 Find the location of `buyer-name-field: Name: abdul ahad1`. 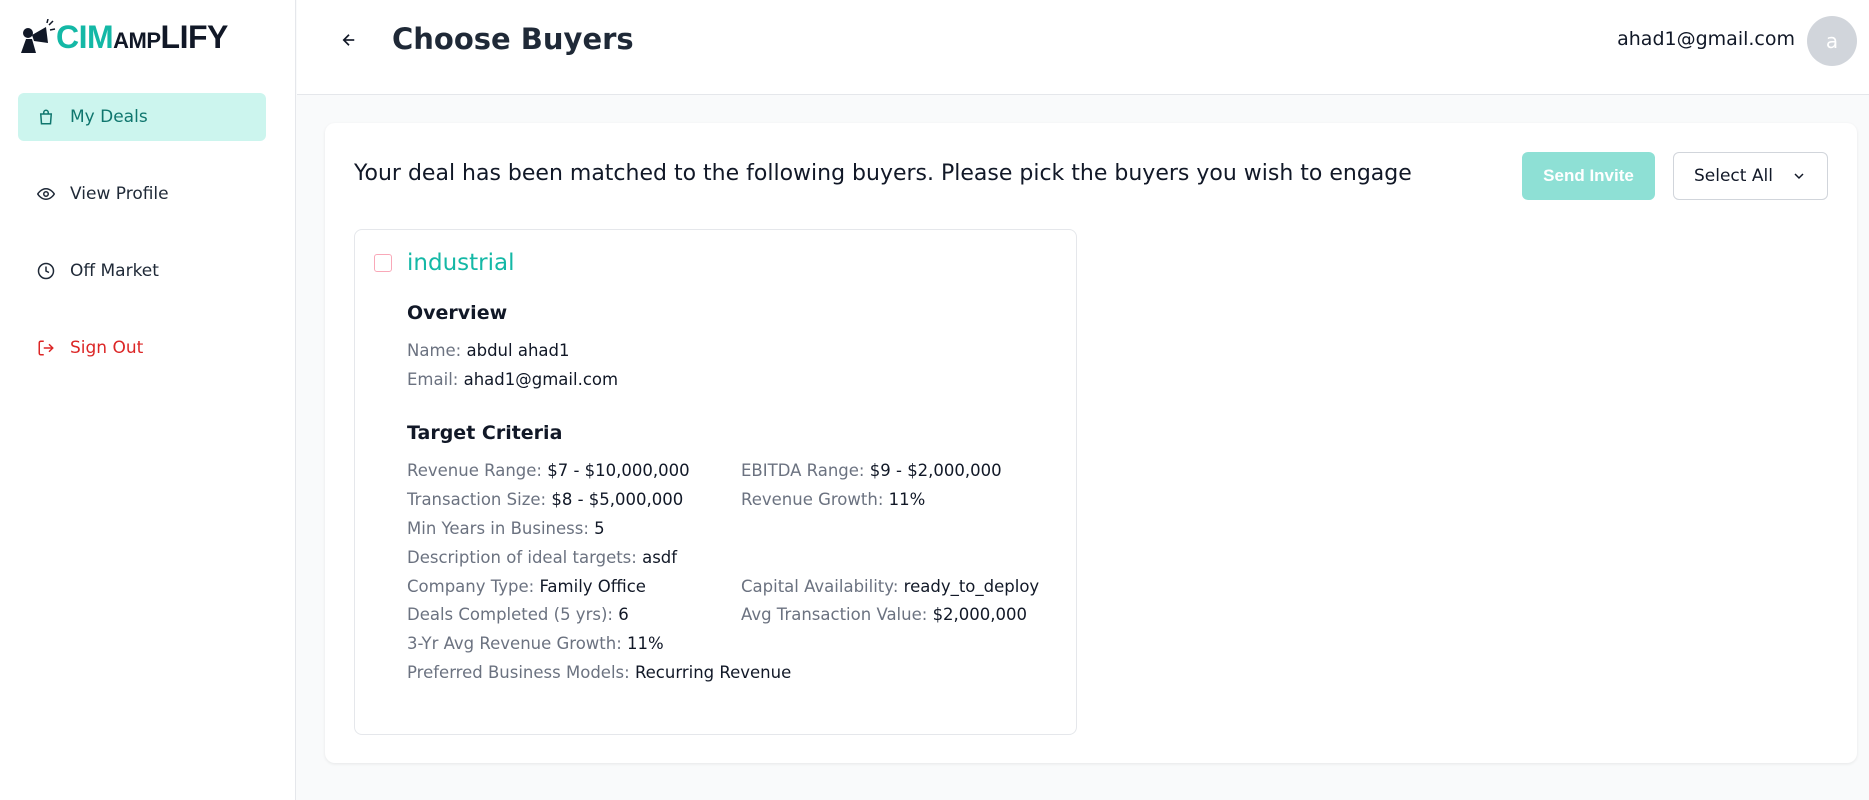

buyer-name-field: Name: abdul ahad1 is located at coordinates (488, 350).